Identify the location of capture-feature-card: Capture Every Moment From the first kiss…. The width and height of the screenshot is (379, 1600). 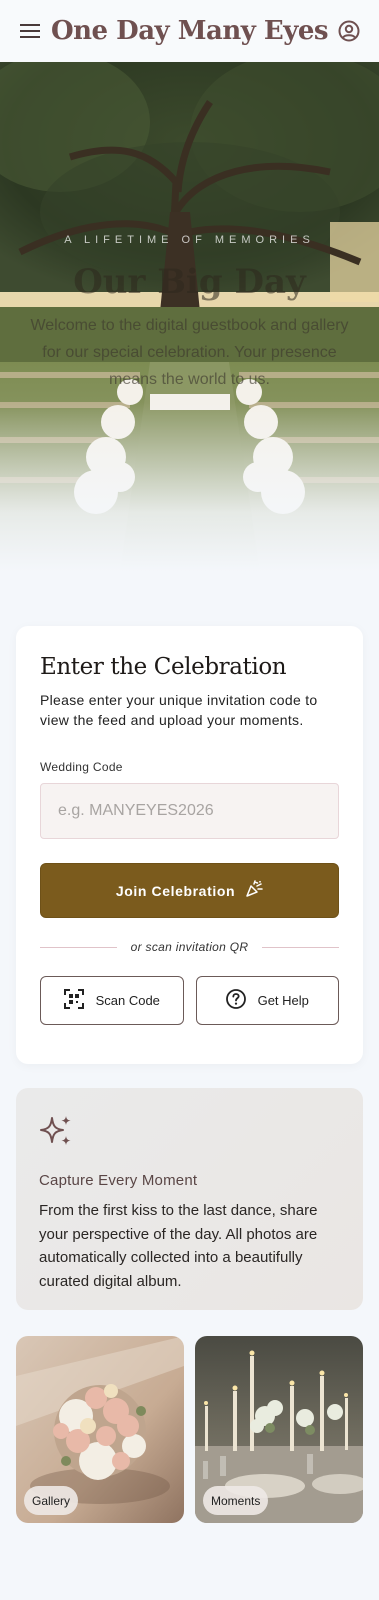
(189, 1199).